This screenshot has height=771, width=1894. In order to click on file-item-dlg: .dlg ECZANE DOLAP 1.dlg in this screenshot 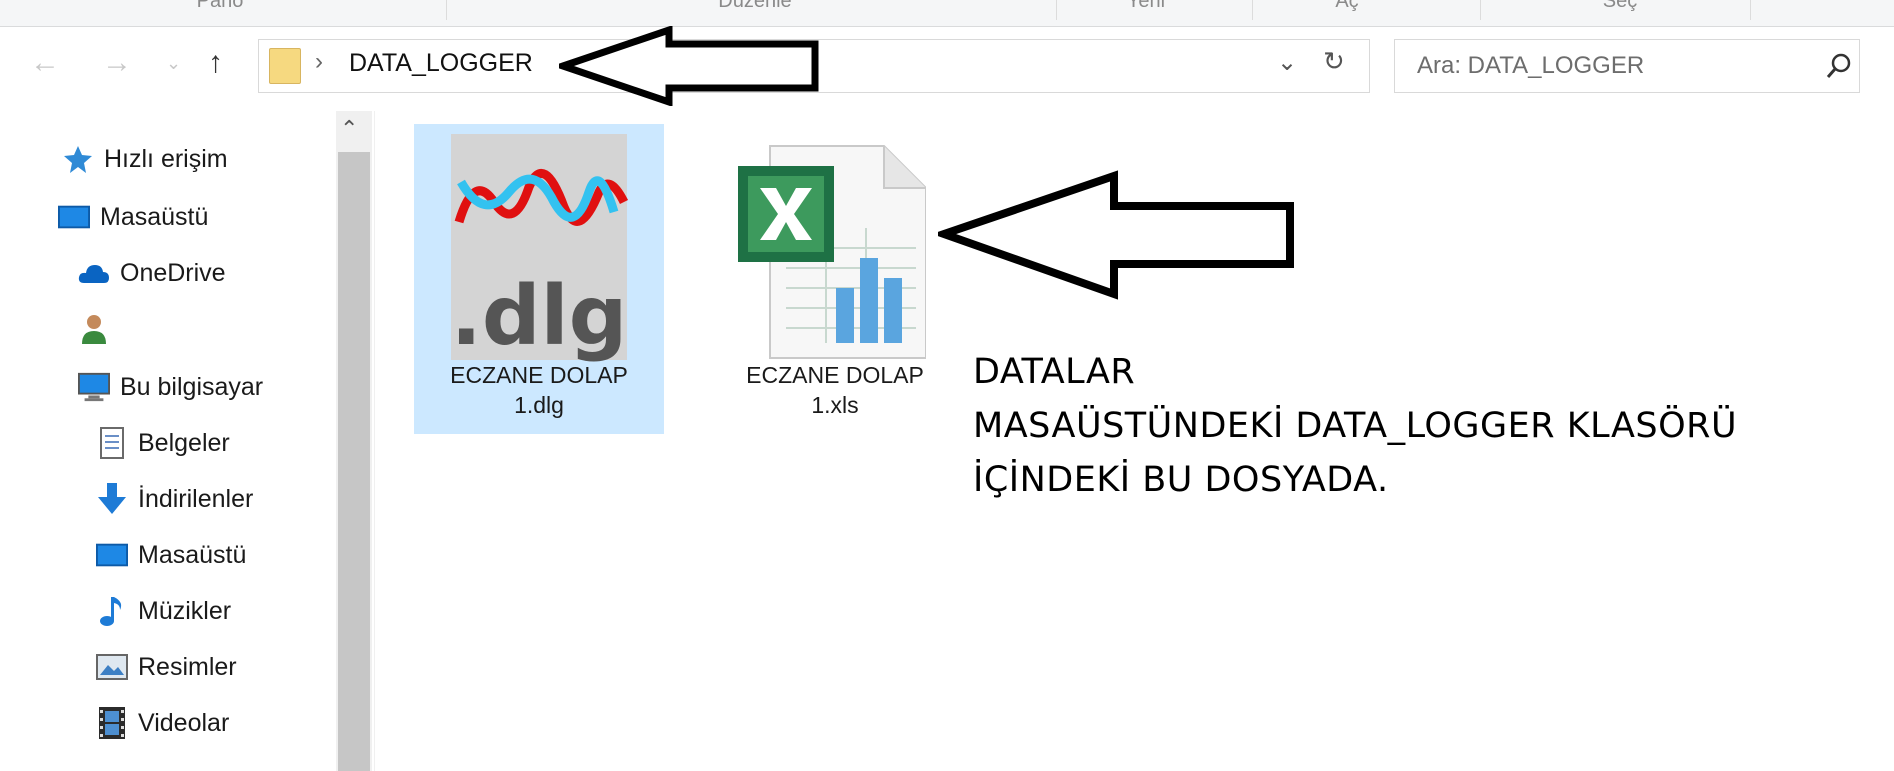, I will do `click(539, 279)`.